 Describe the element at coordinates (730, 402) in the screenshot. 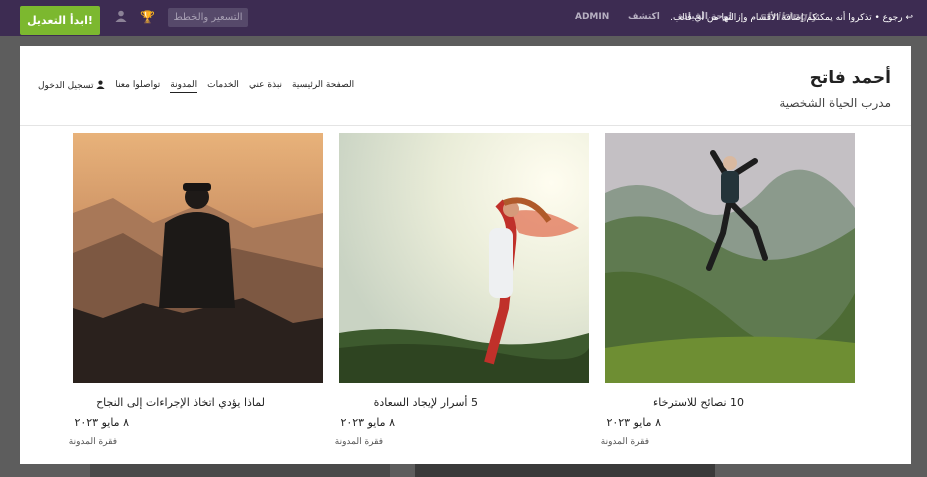

I see `blog-card-title: 10 نصائح للاسترخاء` at that location.